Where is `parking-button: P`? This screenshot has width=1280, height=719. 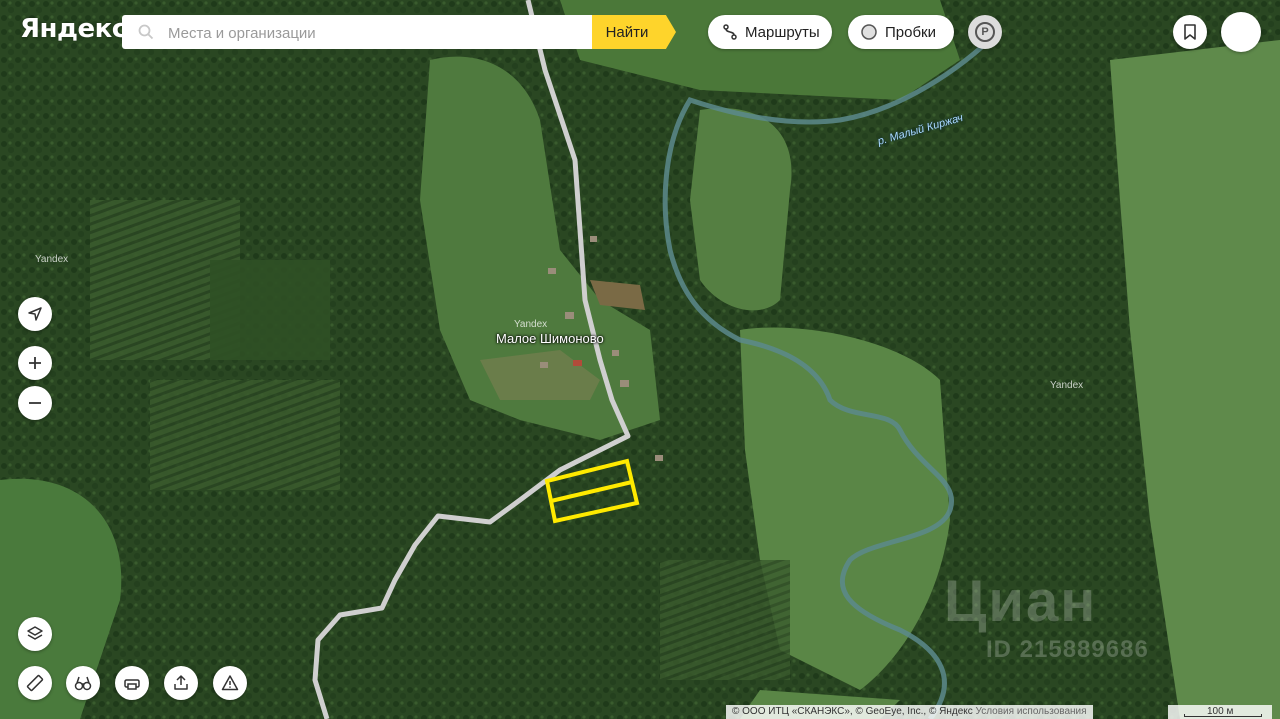 parking-button: P is located at coordinates (985, 32).